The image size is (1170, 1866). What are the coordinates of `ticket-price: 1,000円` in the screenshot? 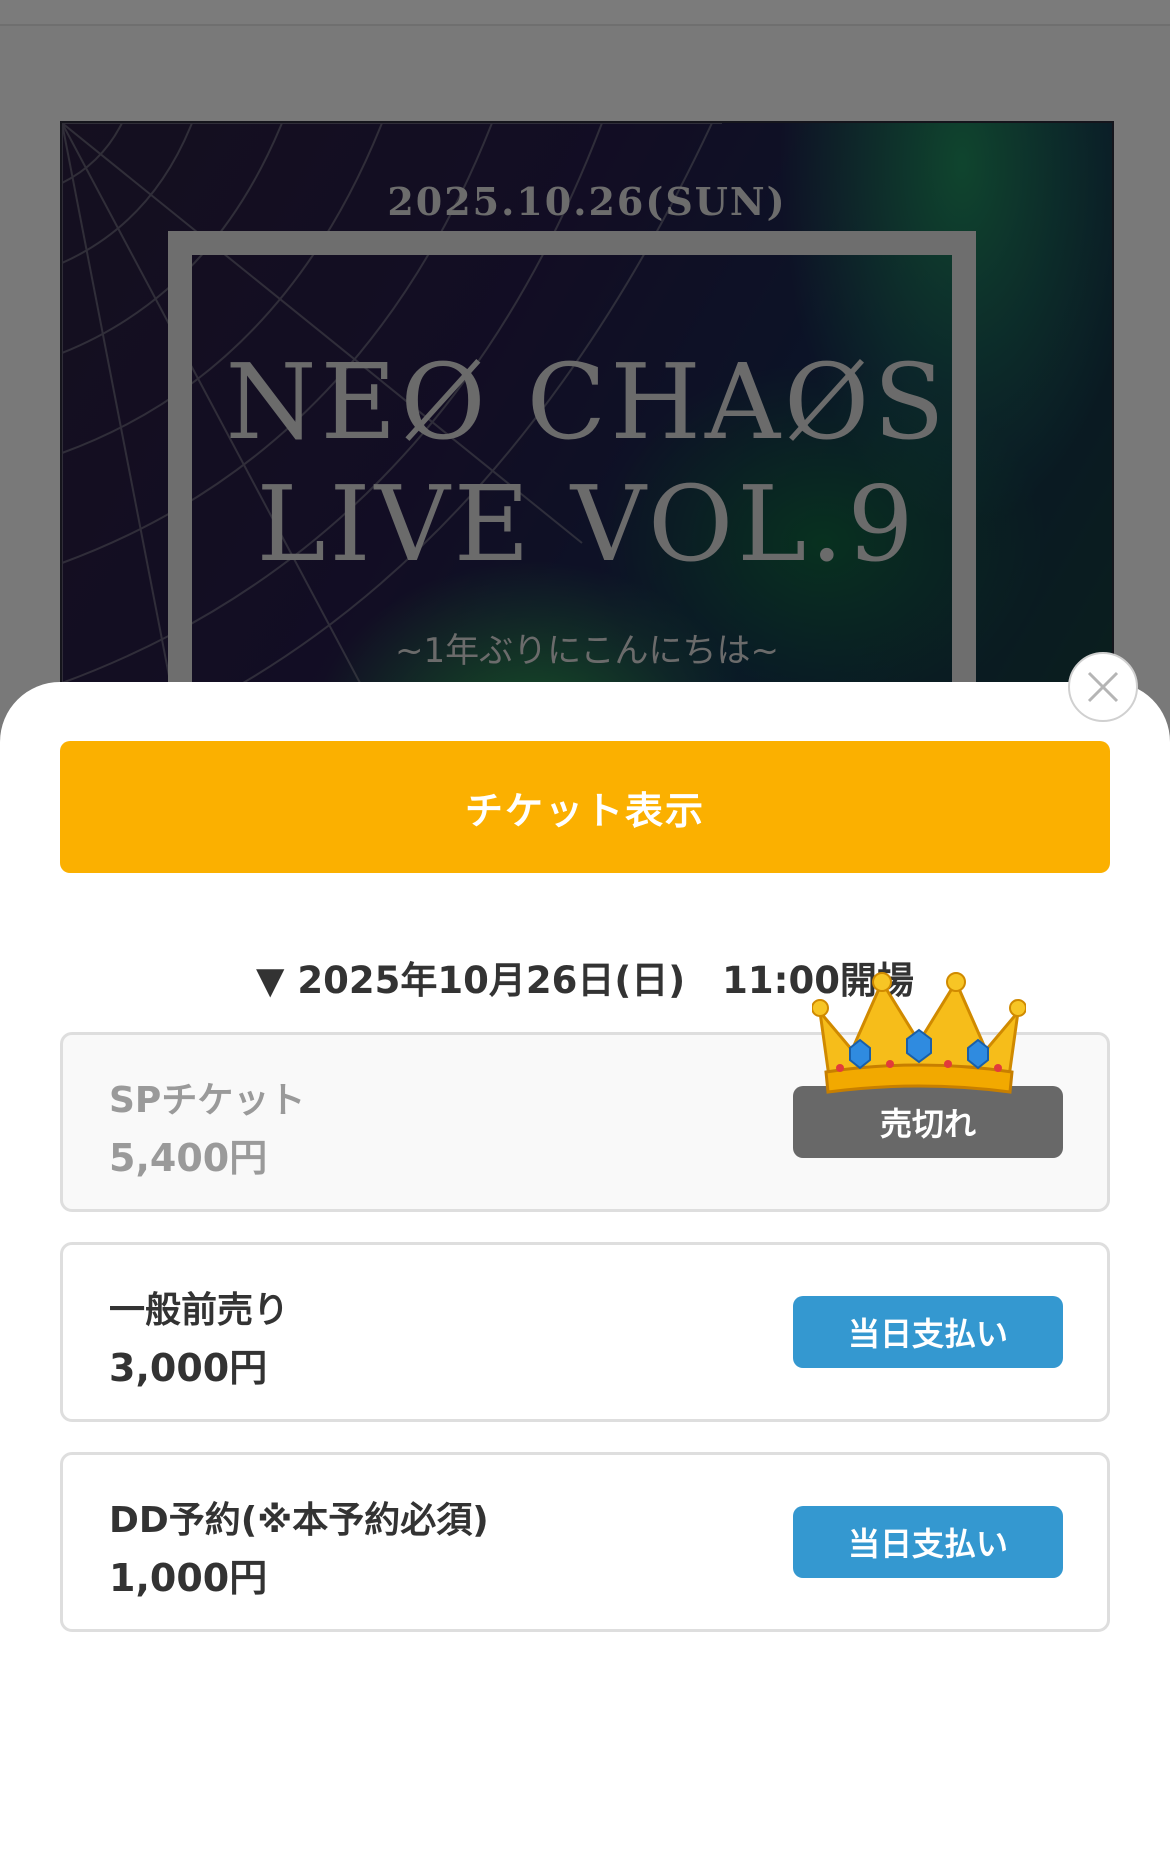 It's located at (188, 1578).